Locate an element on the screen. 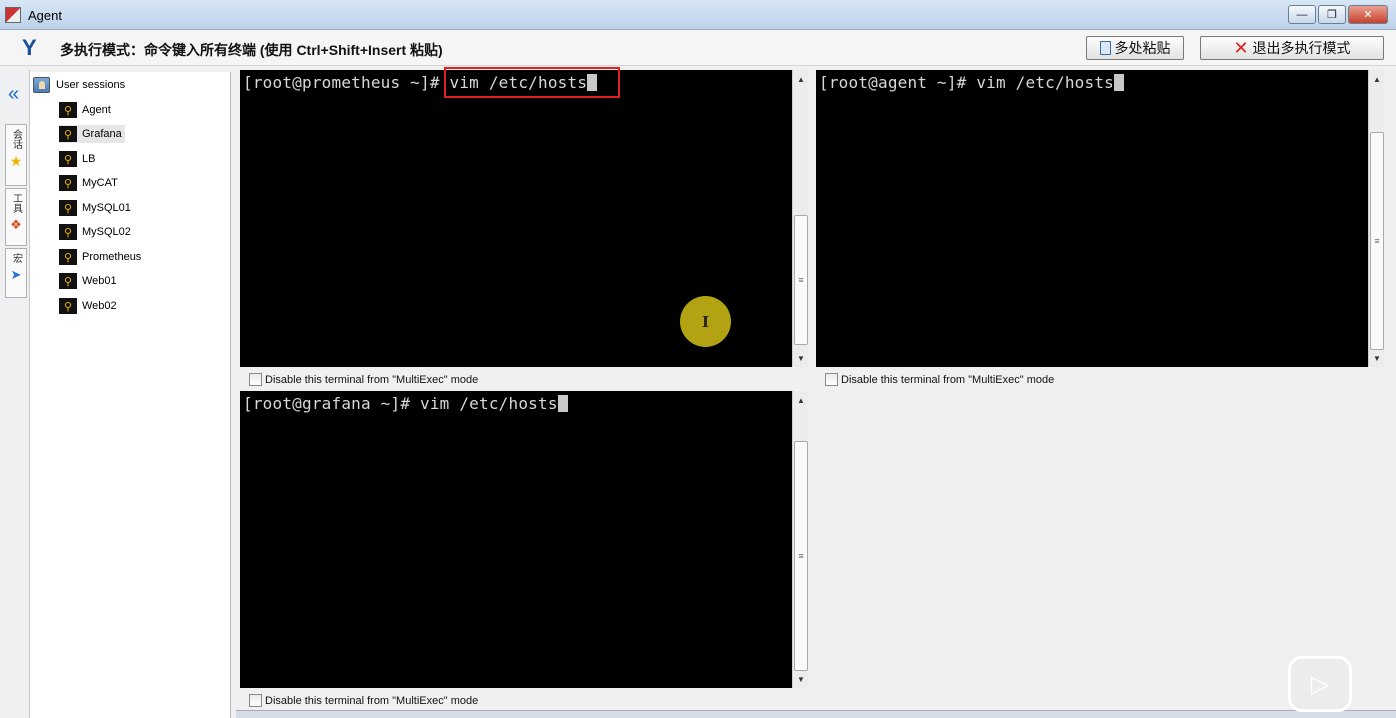  terminal-prompt: [root@prometheus ~]# is located at coordinates (346, 82).